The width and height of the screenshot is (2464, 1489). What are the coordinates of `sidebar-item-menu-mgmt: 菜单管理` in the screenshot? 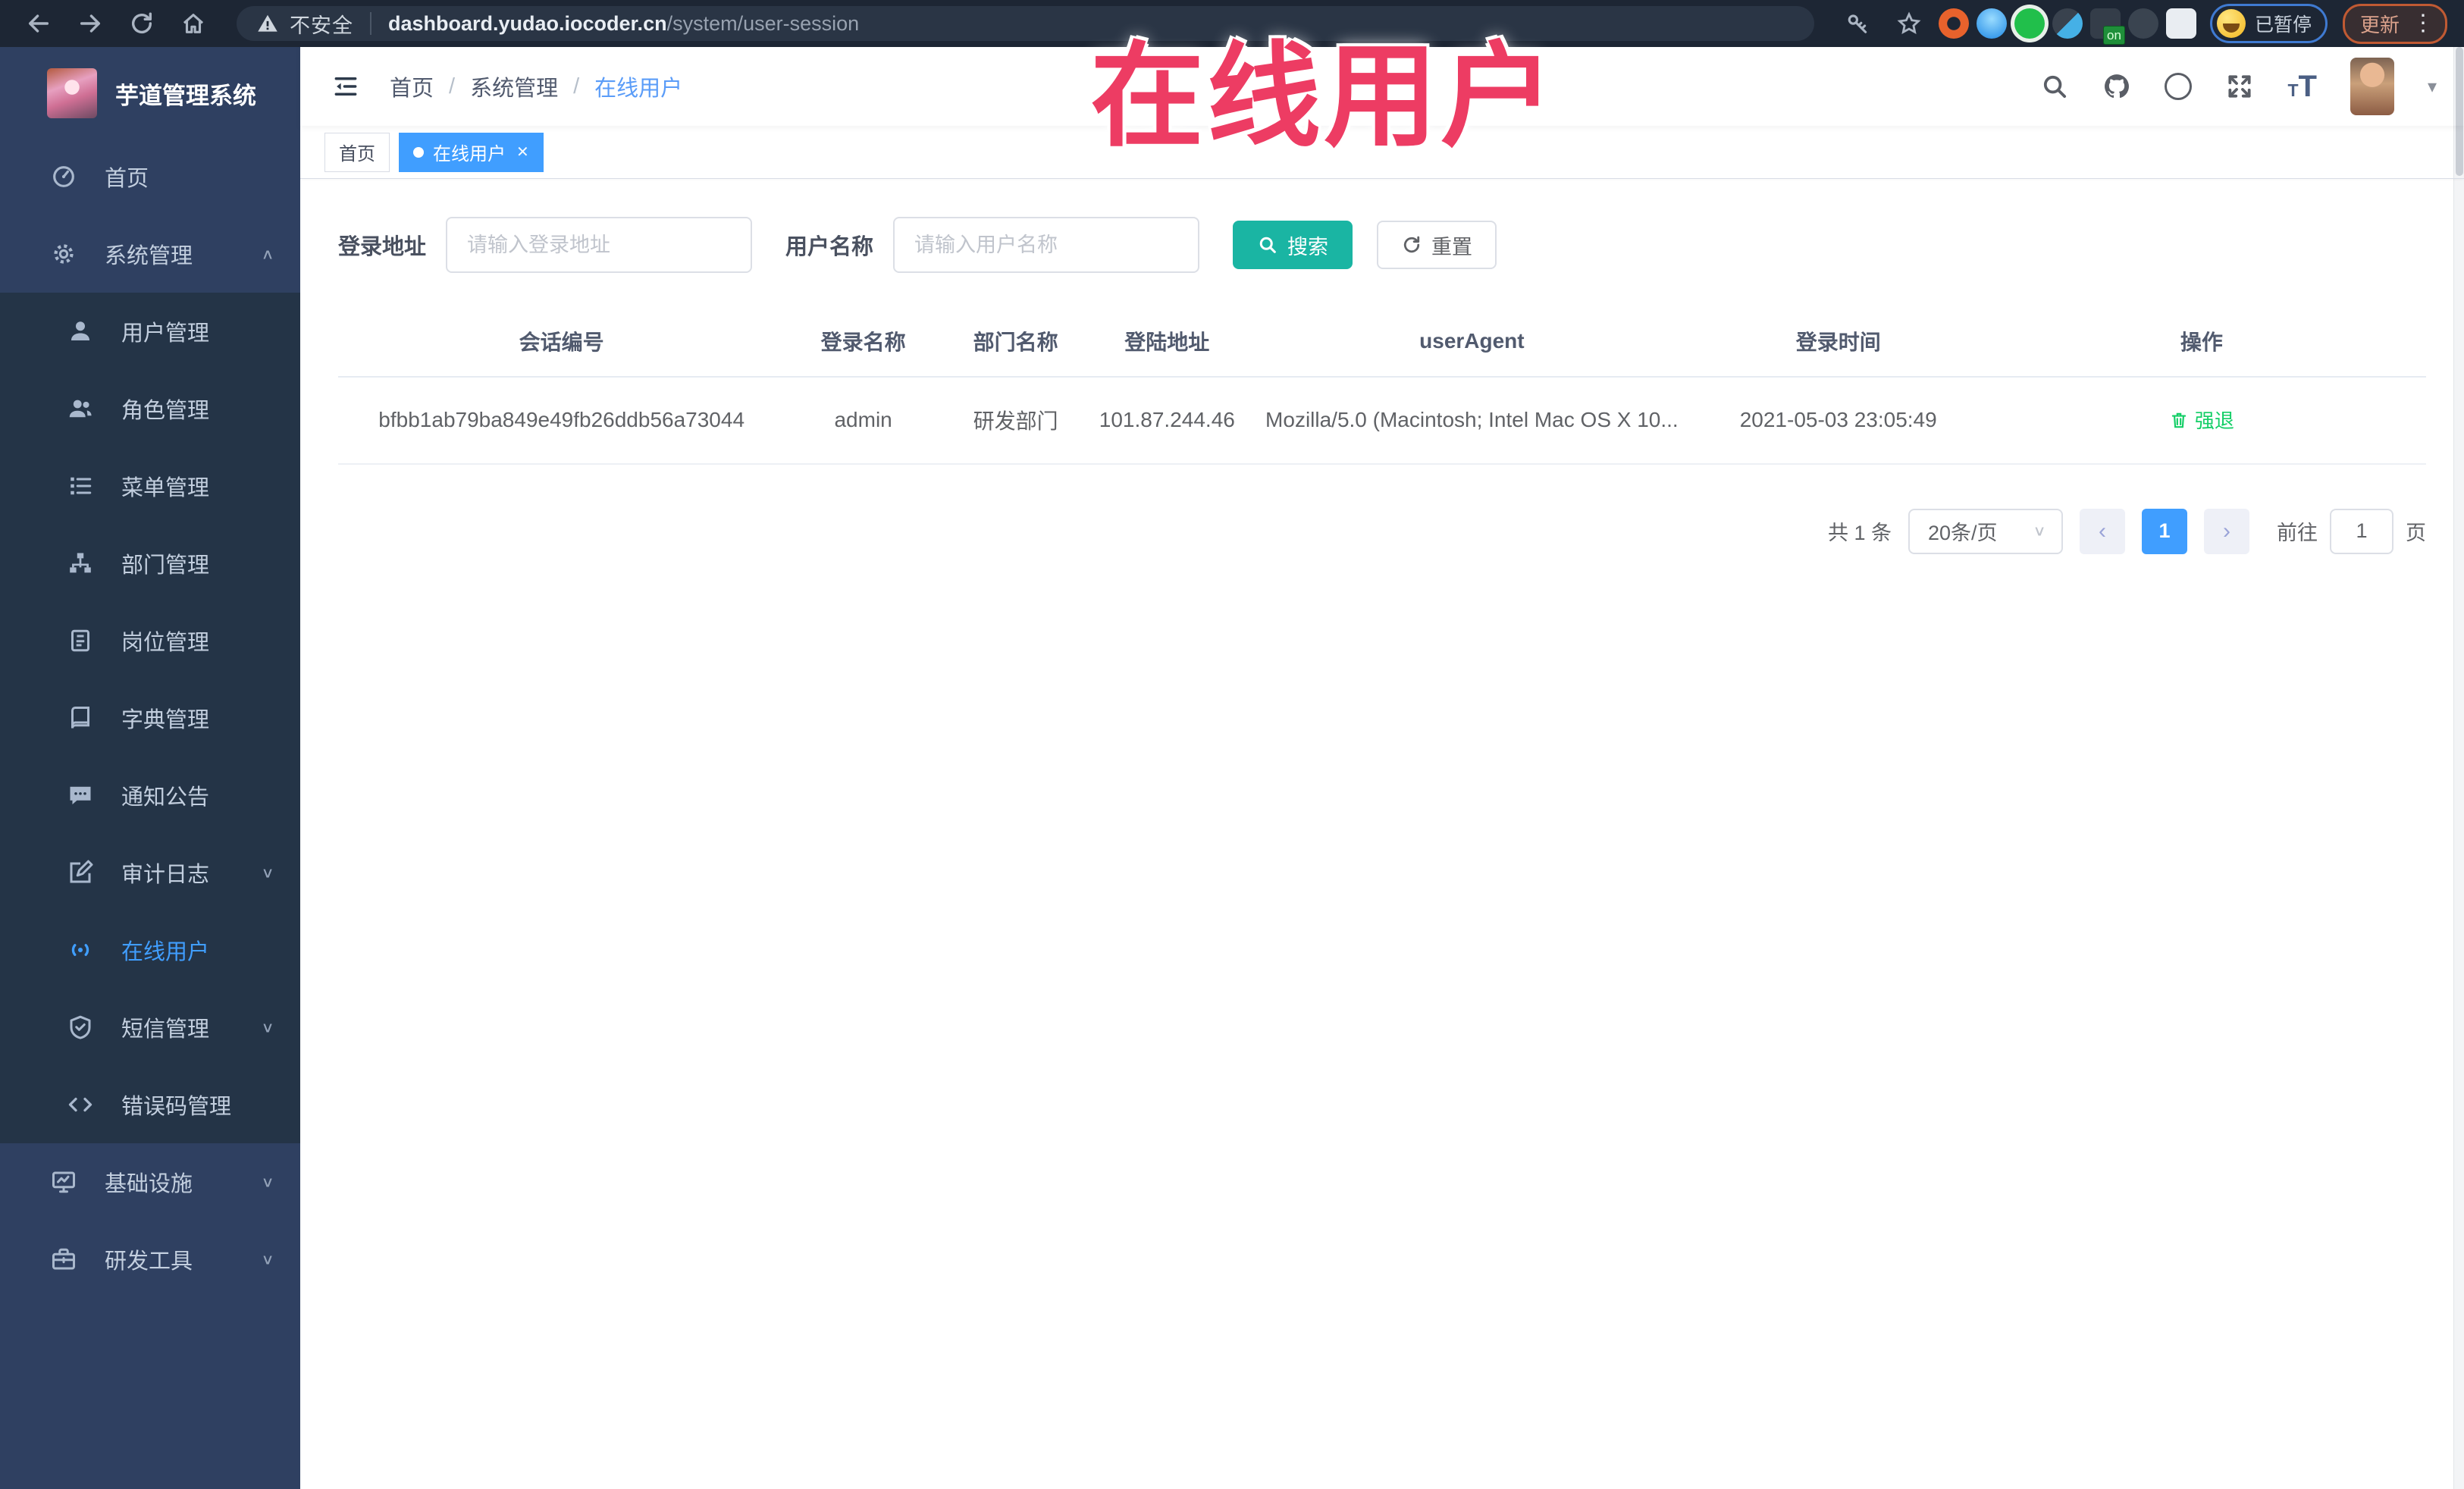 It's located at (150, 486).